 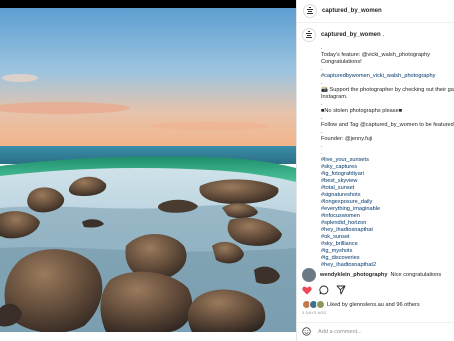 What do you see at coordinates (387, 160) in the screenshot?
I see `hashtag-link: #live_your_sunsets` at bounding box center [387, 160].